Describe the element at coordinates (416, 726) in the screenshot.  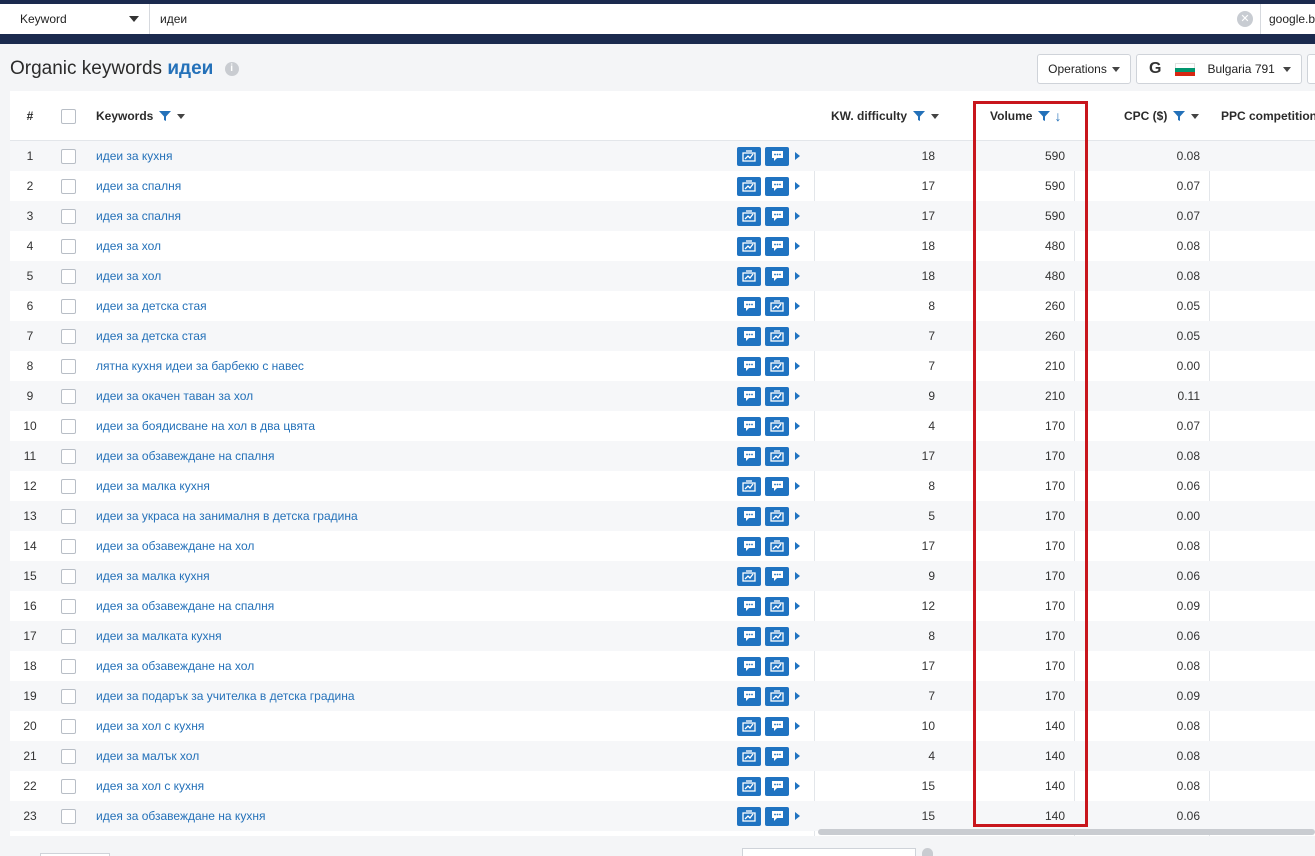
I see `keyword-link: идеи за хол с кухня` at that location.